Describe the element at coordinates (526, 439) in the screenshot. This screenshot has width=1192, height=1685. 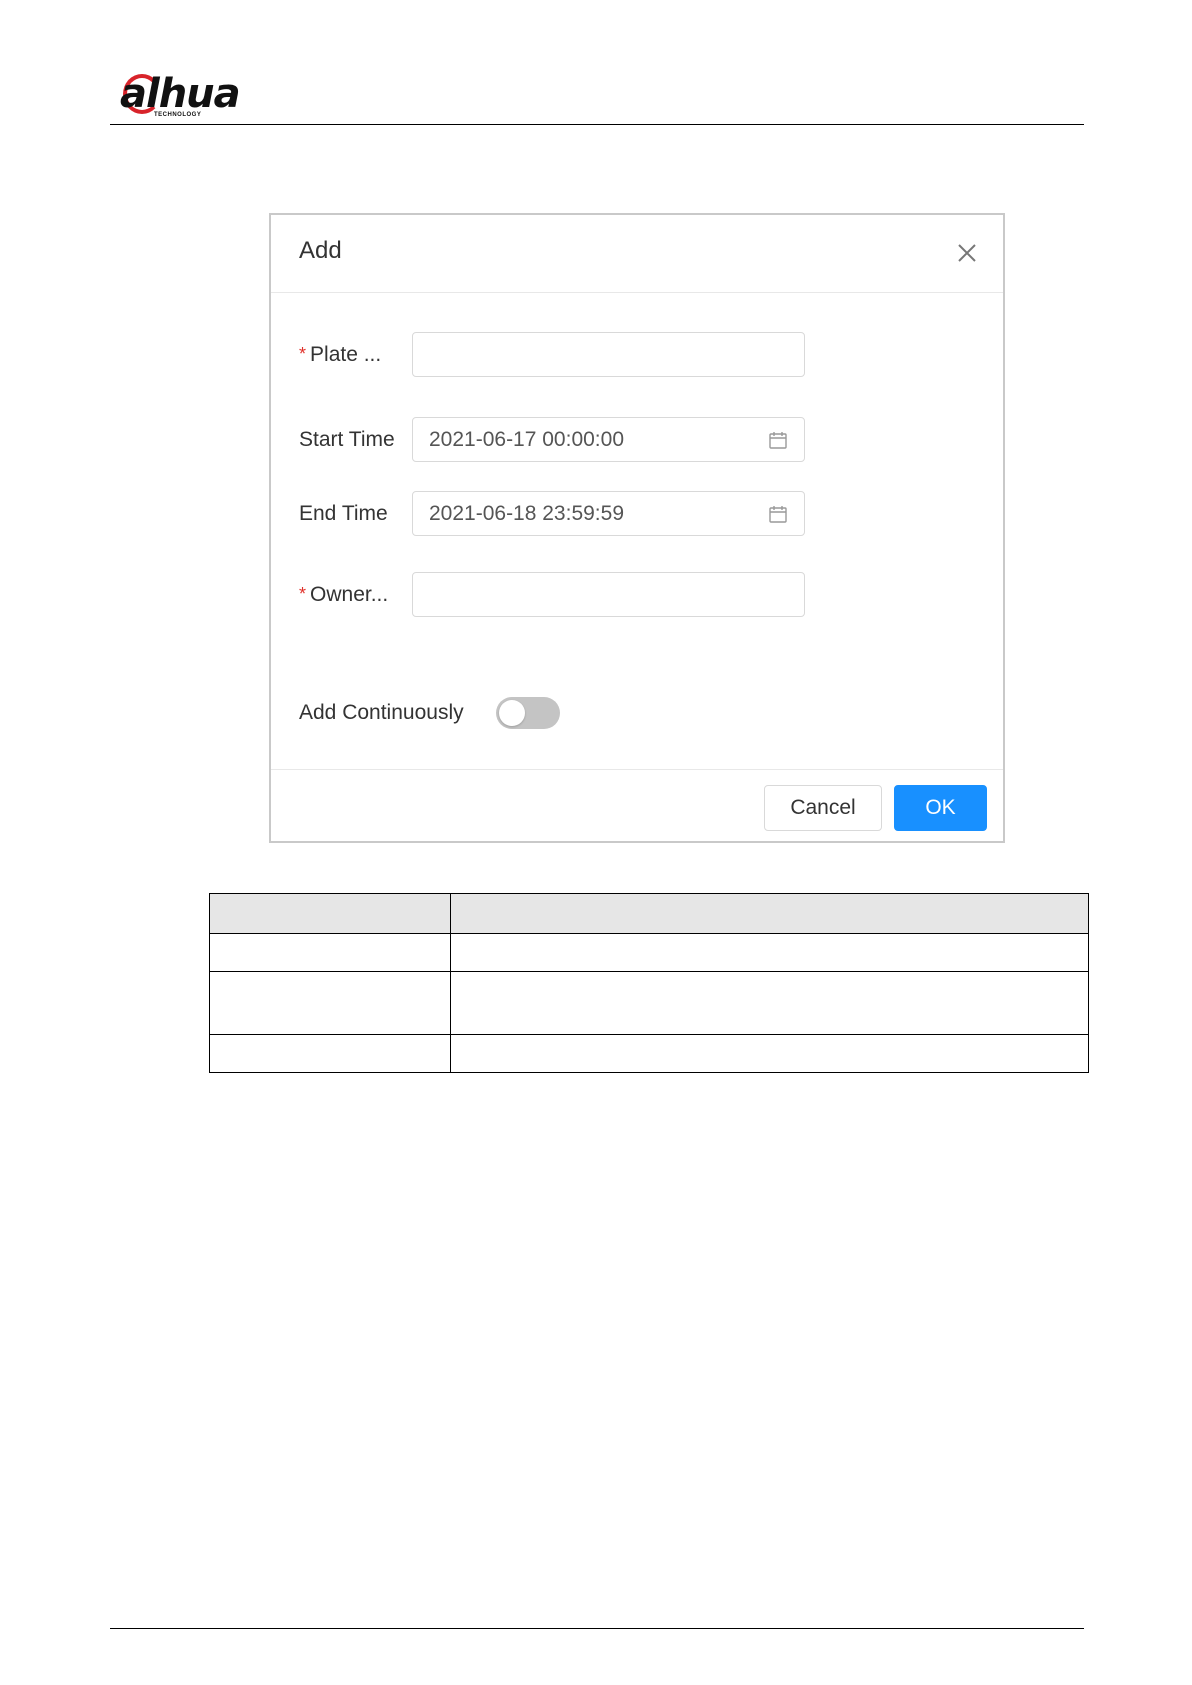
I see `start-time-value: 2021-06-17 00:00:00` at that location.